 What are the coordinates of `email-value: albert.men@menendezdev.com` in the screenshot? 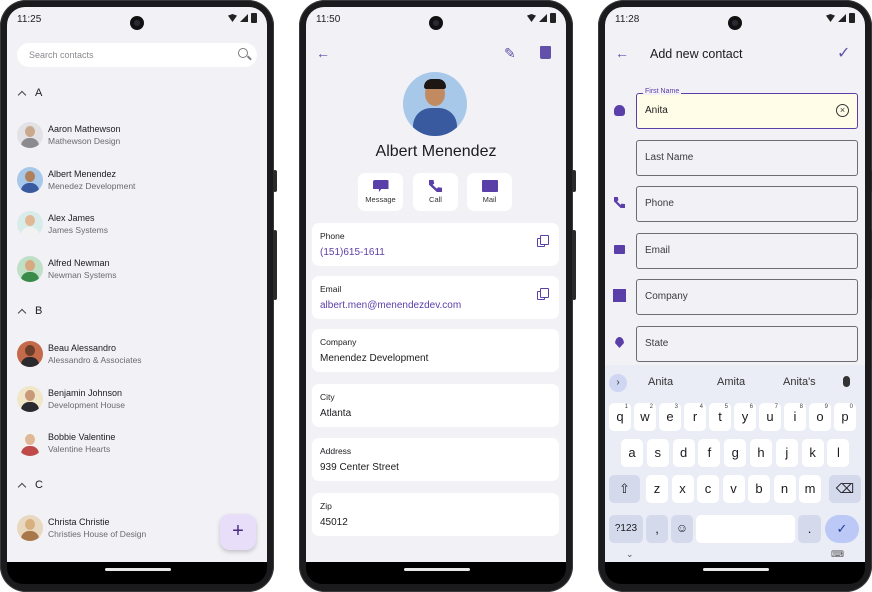 It's located at (390, 305).